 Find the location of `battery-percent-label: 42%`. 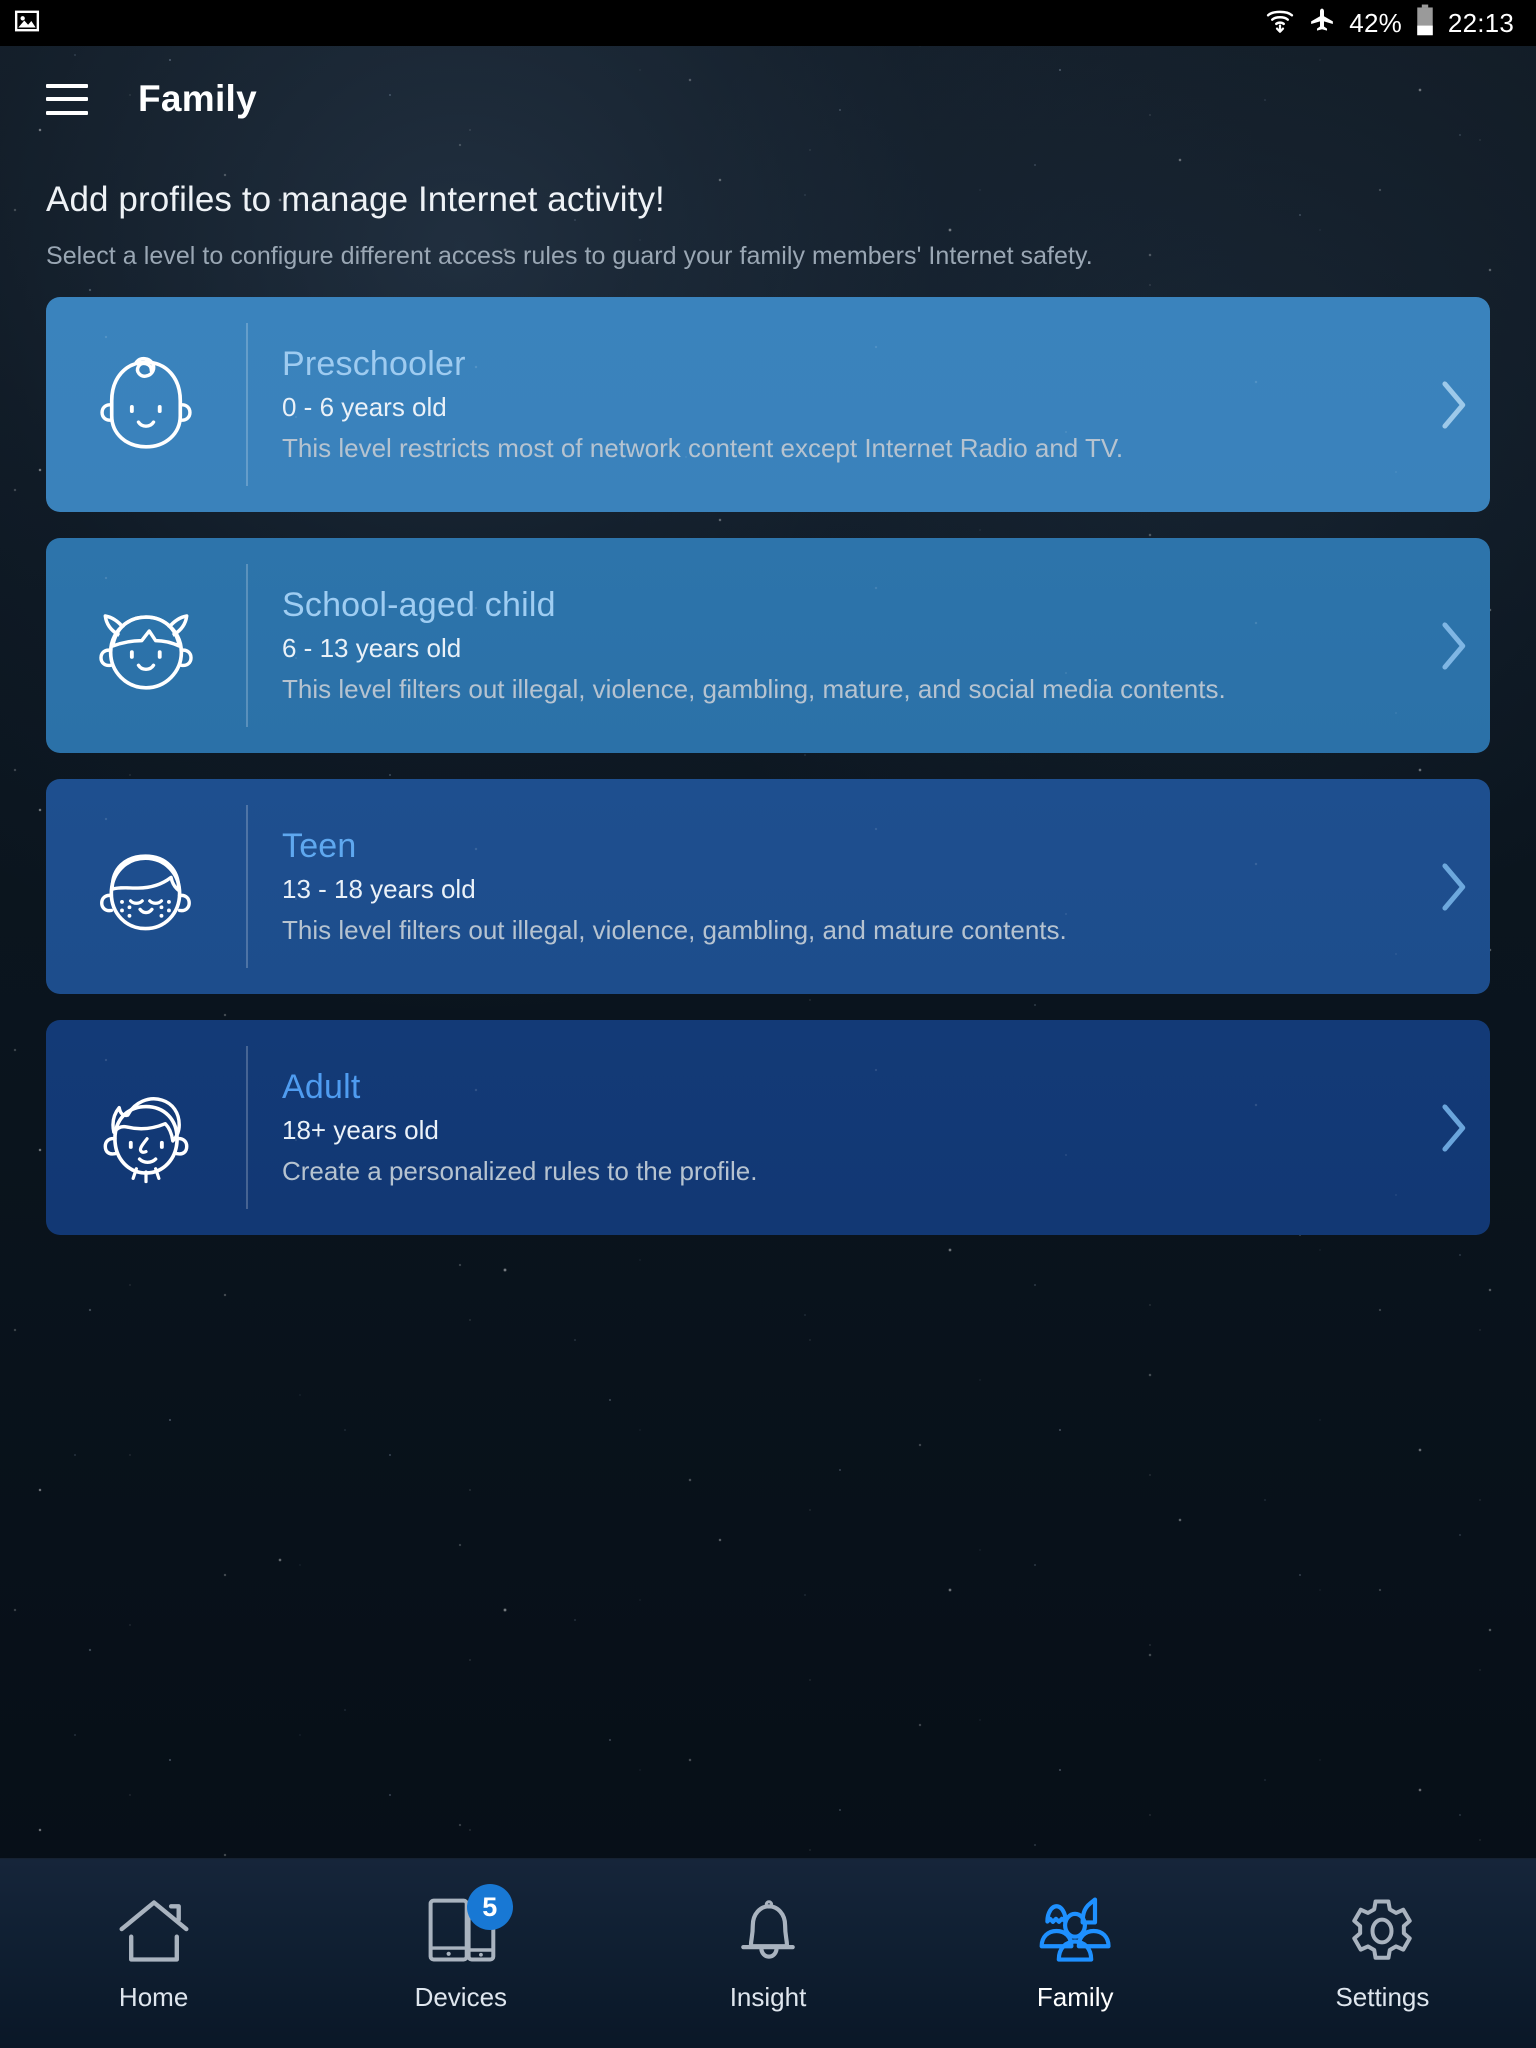

battery-percent-label: 42% is located at coordinates (1375, 22).